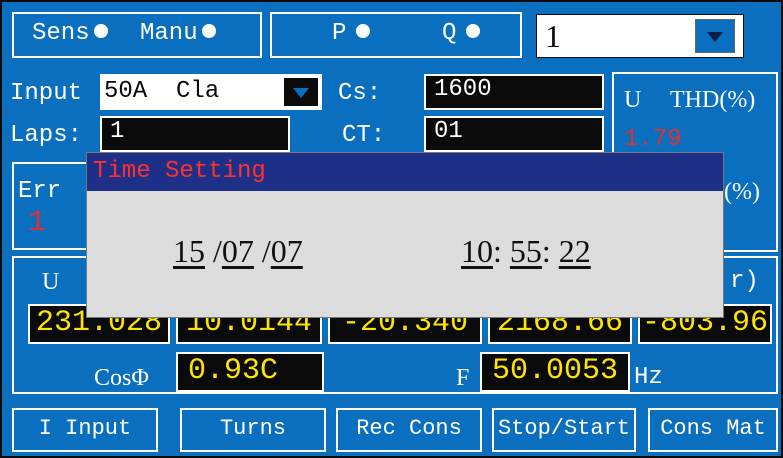 The image size is (783, 458). Describe the element at coordinates (46, 93) in the screenshot. I see `input-label: Input` at that location.